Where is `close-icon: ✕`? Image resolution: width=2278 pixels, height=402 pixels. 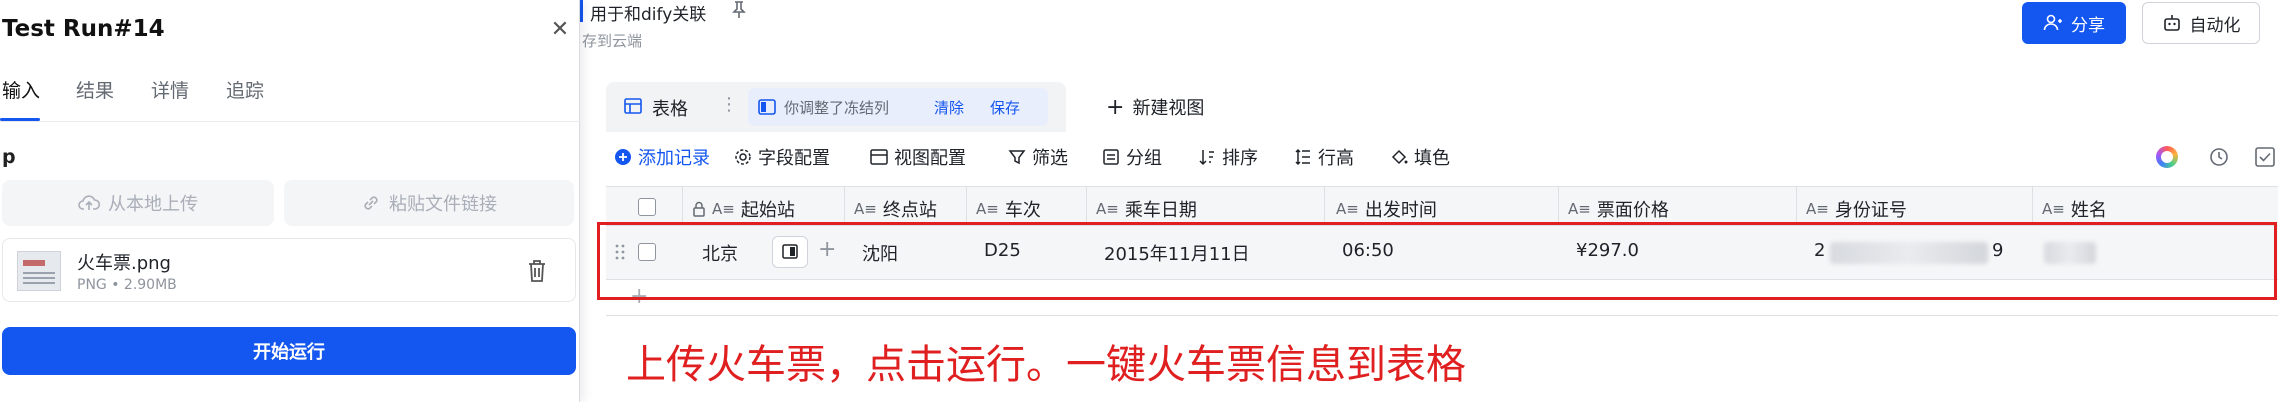
close-icon: ✕ is located at coordinates (560, 30).